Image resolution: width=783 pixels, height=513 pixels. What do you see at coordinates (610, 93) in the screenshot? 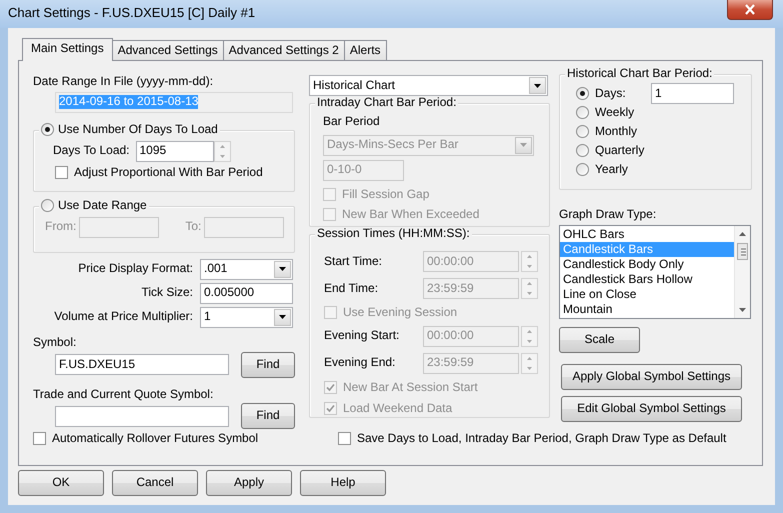
I see `option-label: Days:` at bounding box center [610, 93].